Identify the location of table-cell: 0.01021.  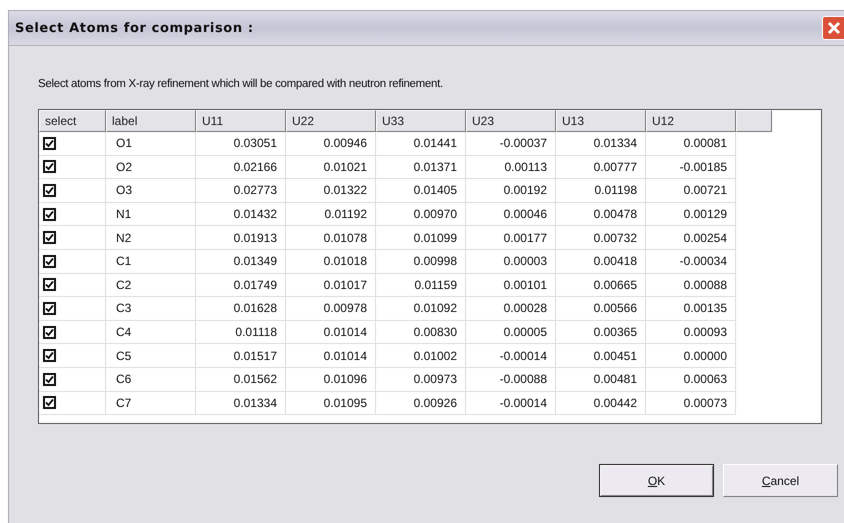
(331, 168).